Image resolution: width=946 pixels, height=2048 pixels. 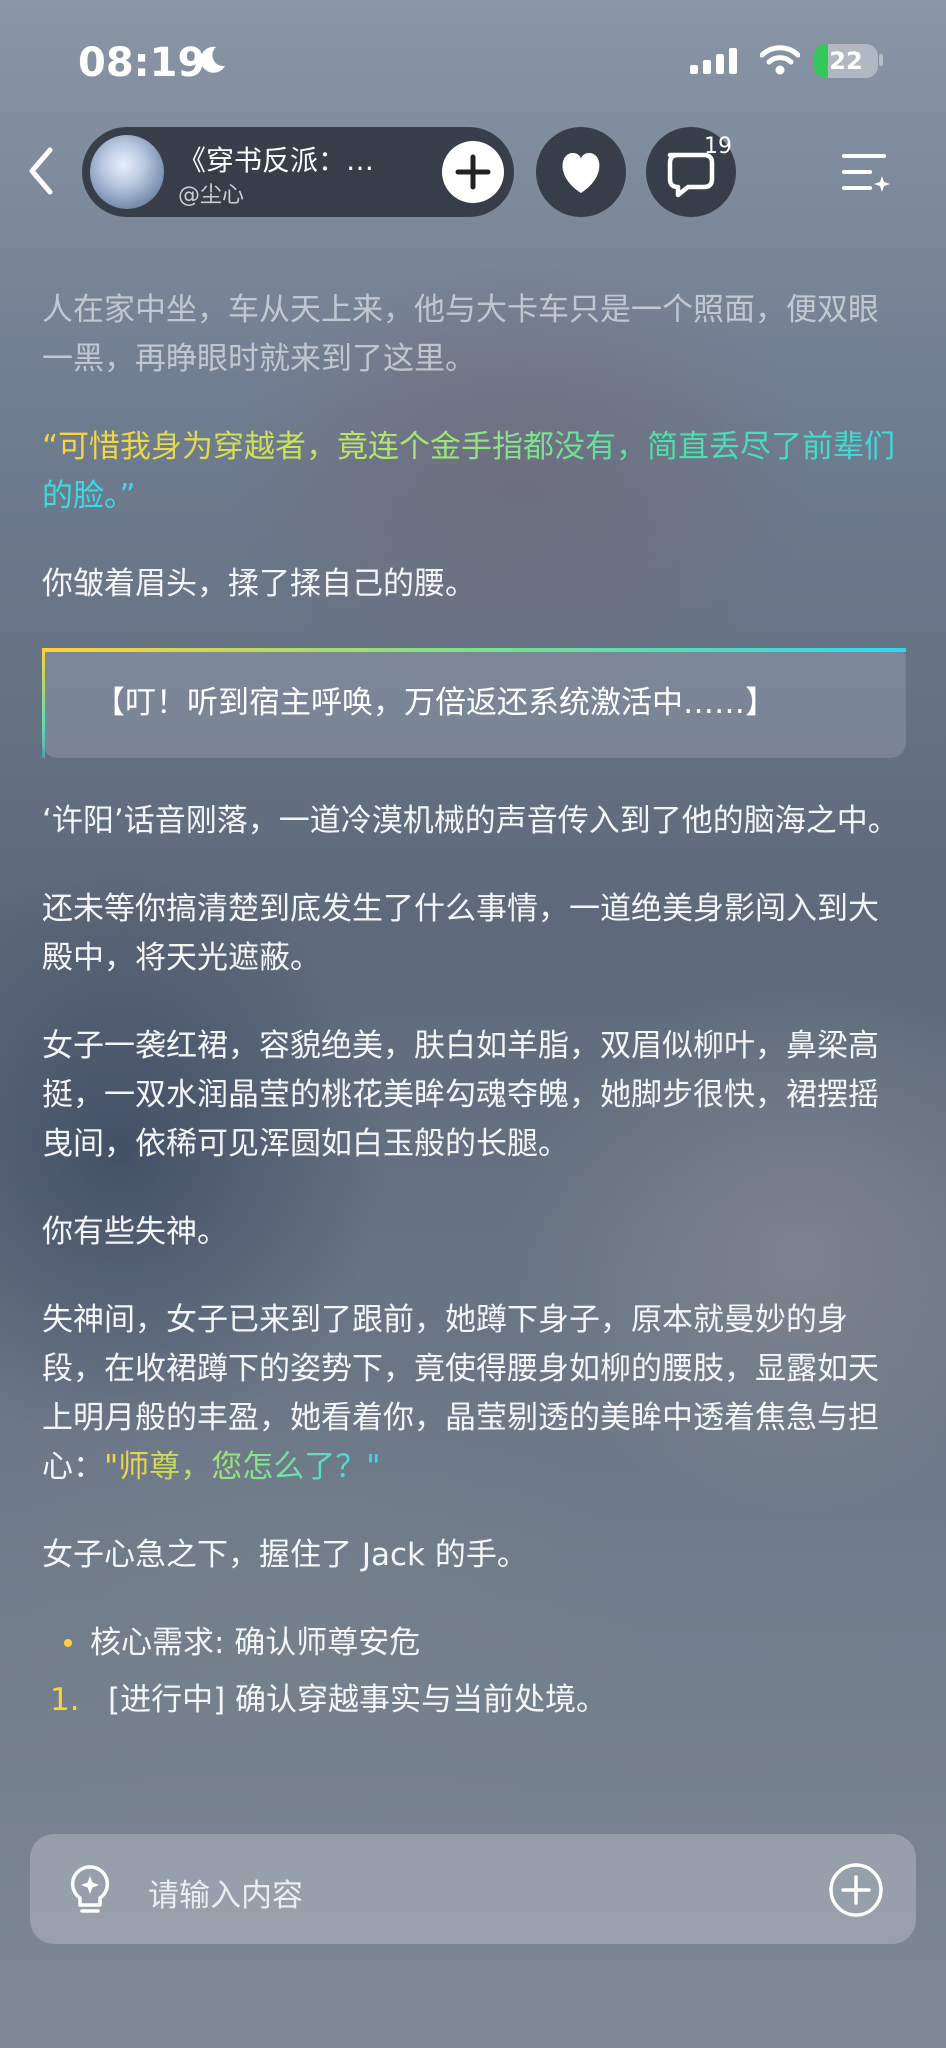 I want to click on bullet-text: 核心需求: 确认师尊安危, so click(x=255, y=1643).